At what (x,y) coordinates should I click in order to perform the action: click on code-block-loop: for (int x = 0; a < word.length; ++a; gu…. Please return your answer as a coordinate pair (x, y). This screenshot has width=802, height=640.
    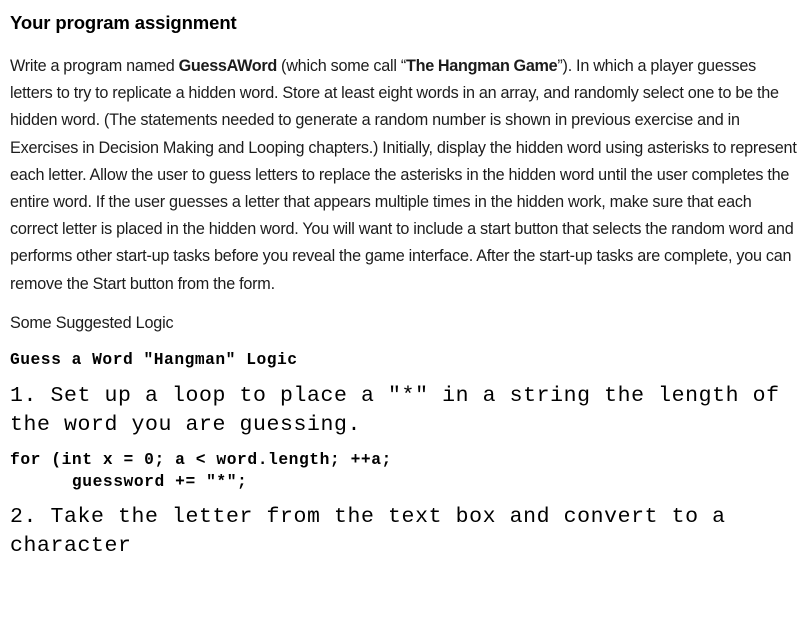
    Looking at the image, I should click on (201, 470).